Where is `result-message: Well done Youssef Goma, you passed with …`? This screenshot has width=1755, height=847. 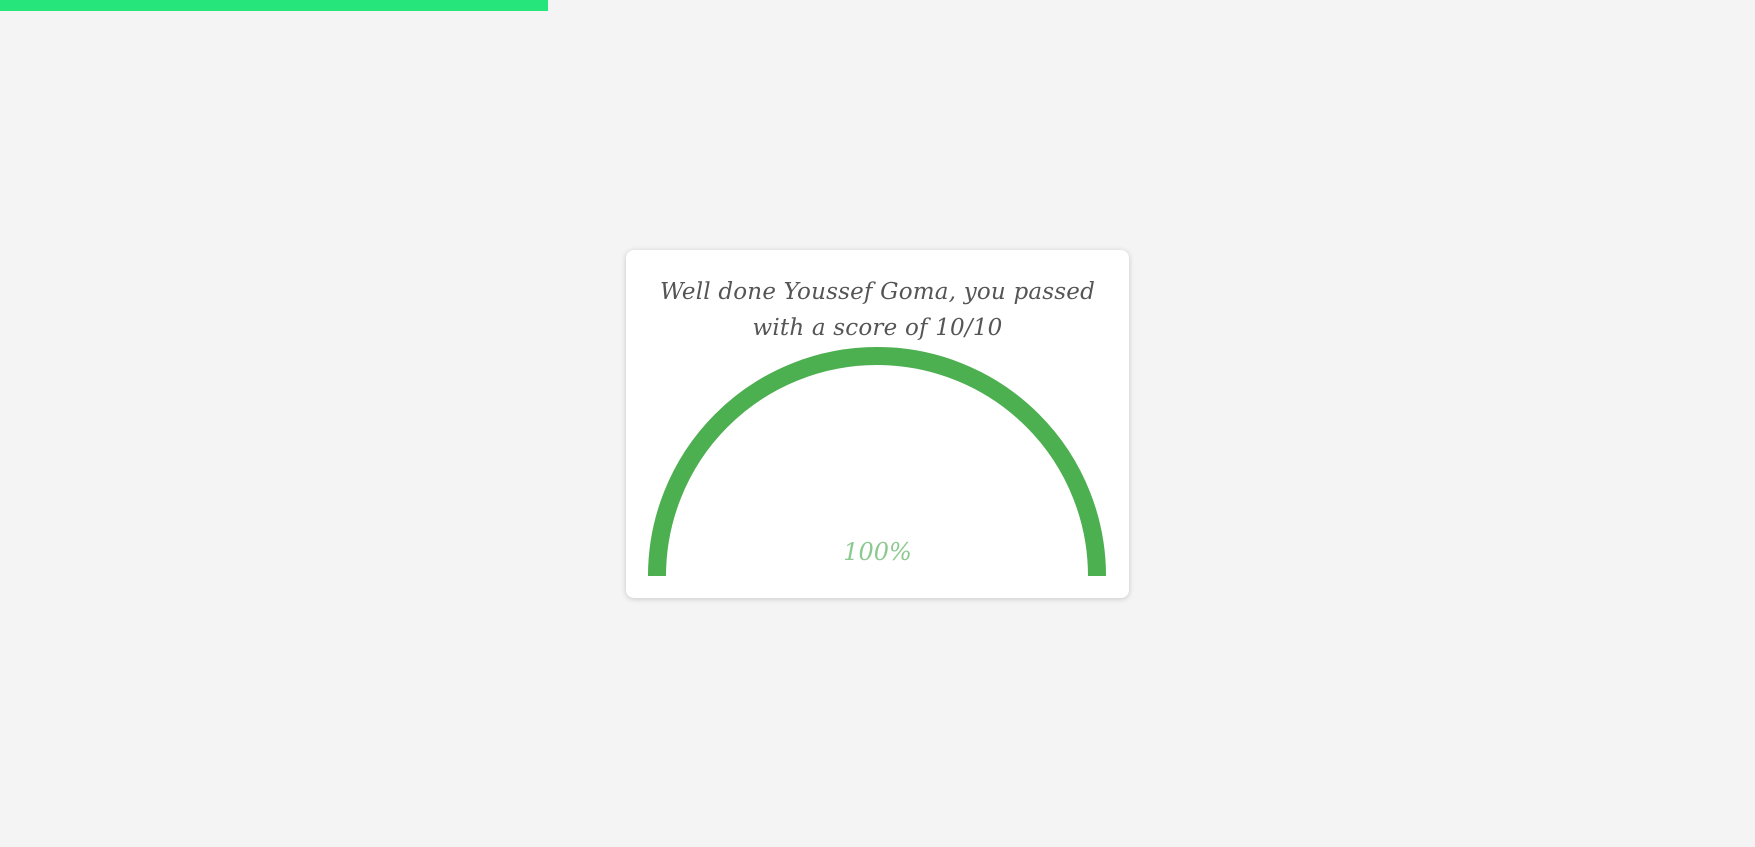
result-message: Well done Youssef Goma, you passed with … is located at coordinates (877, 310).